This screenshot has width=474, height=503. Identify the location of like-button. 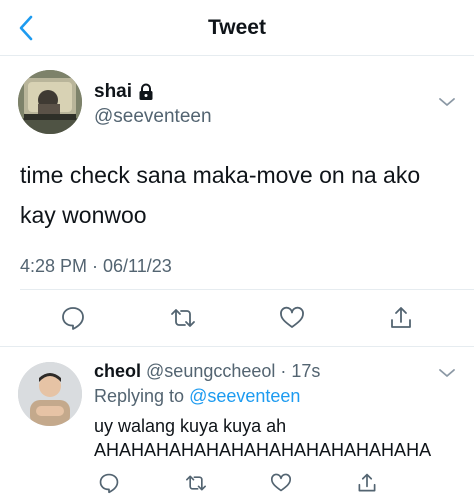
(292, 318).